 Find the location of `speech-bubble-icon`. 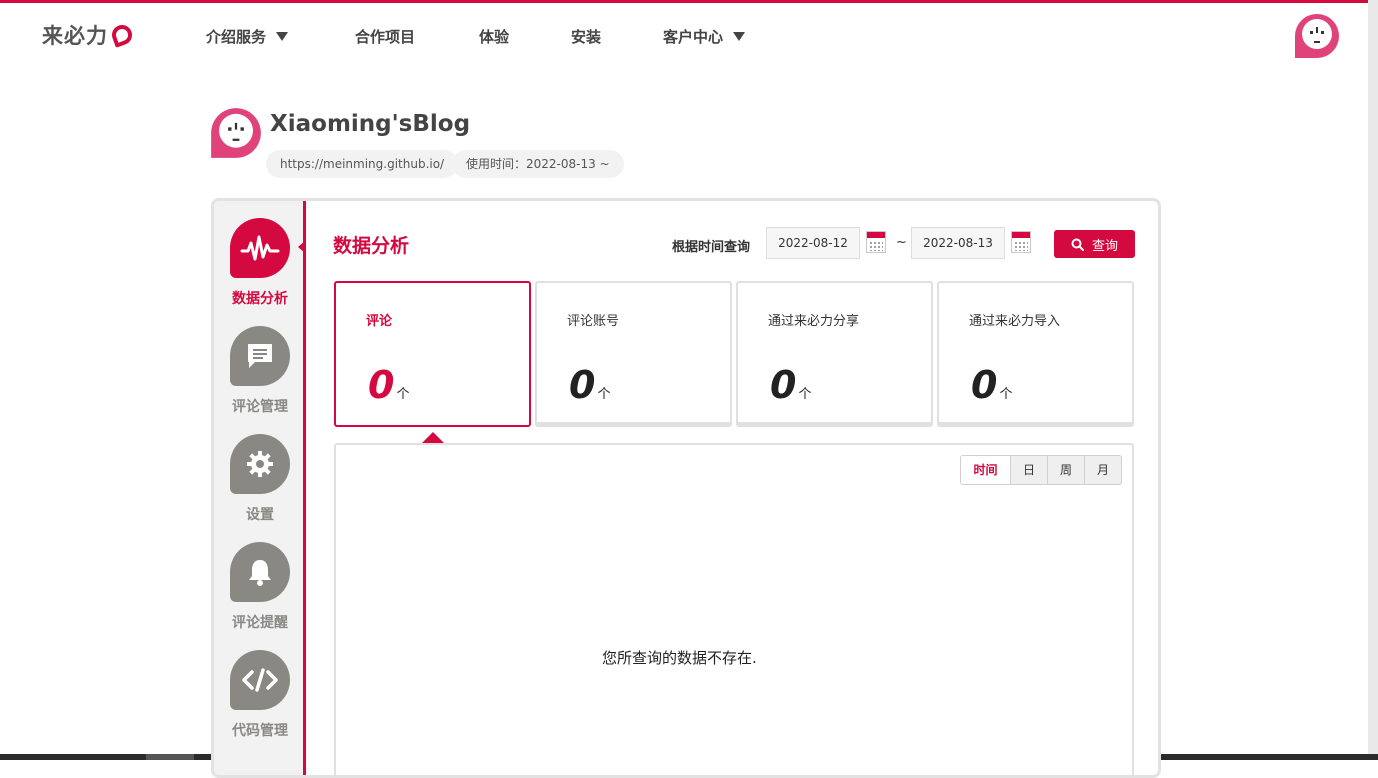

speech-bubble-icon is located at coordinates (122, 35).